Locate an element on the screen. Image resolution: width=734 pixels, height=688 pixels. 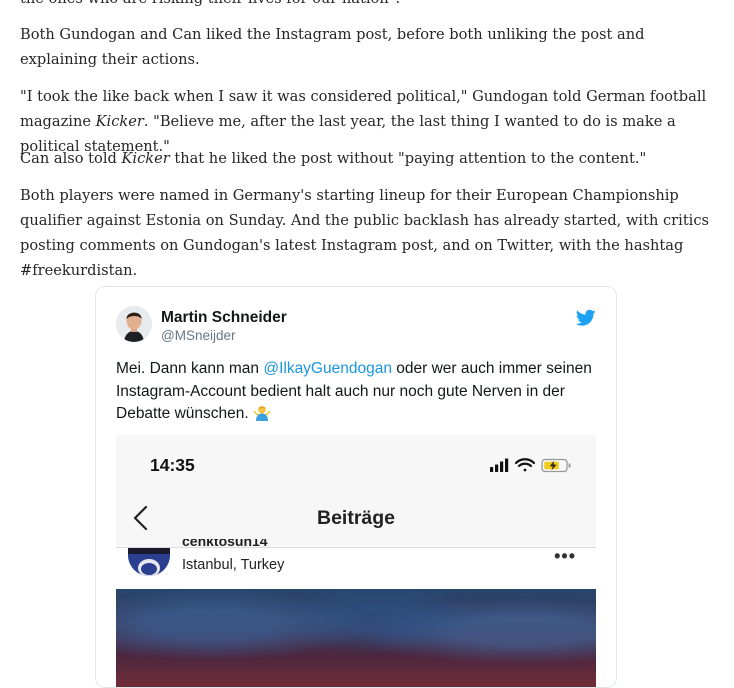
avatar is located at coordinates (134, 324).